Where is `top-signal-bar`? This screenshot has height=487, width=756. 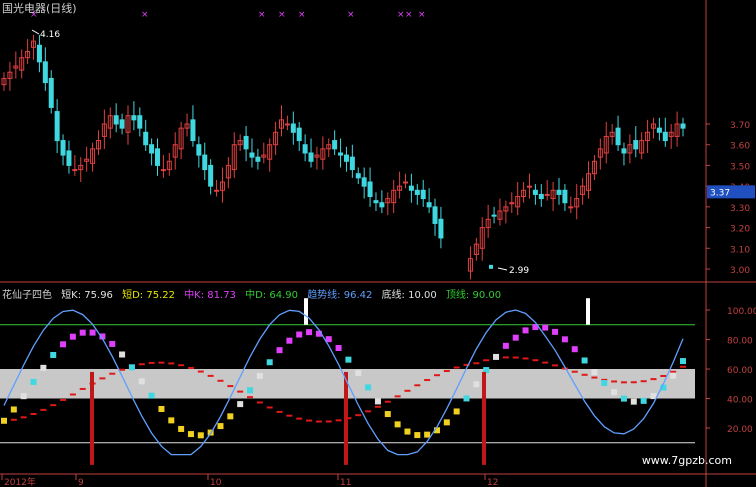 top-signal-bar is located at coordinates (306, 311).